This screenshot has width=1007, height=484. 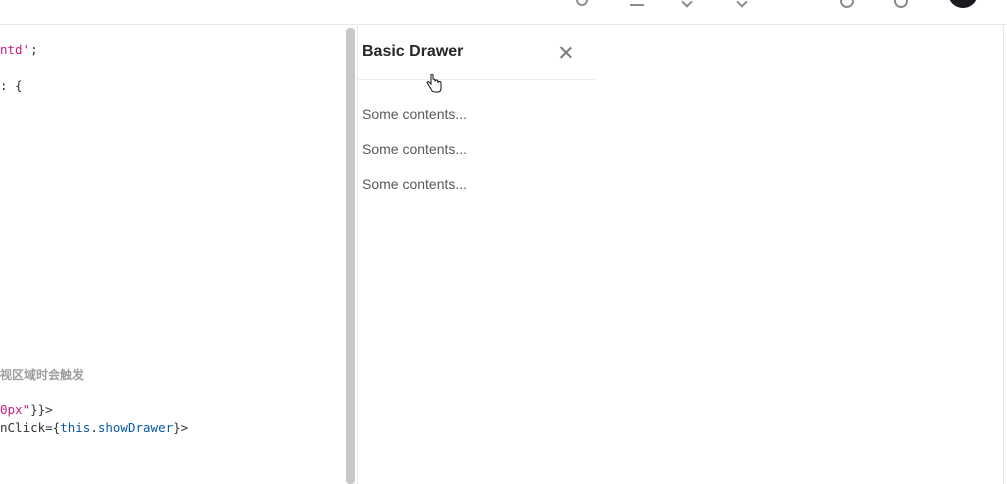 What do you see at coordinates (350, 256) in the screenshot?
I see `scrollbar` at bounding box center [350, 256].